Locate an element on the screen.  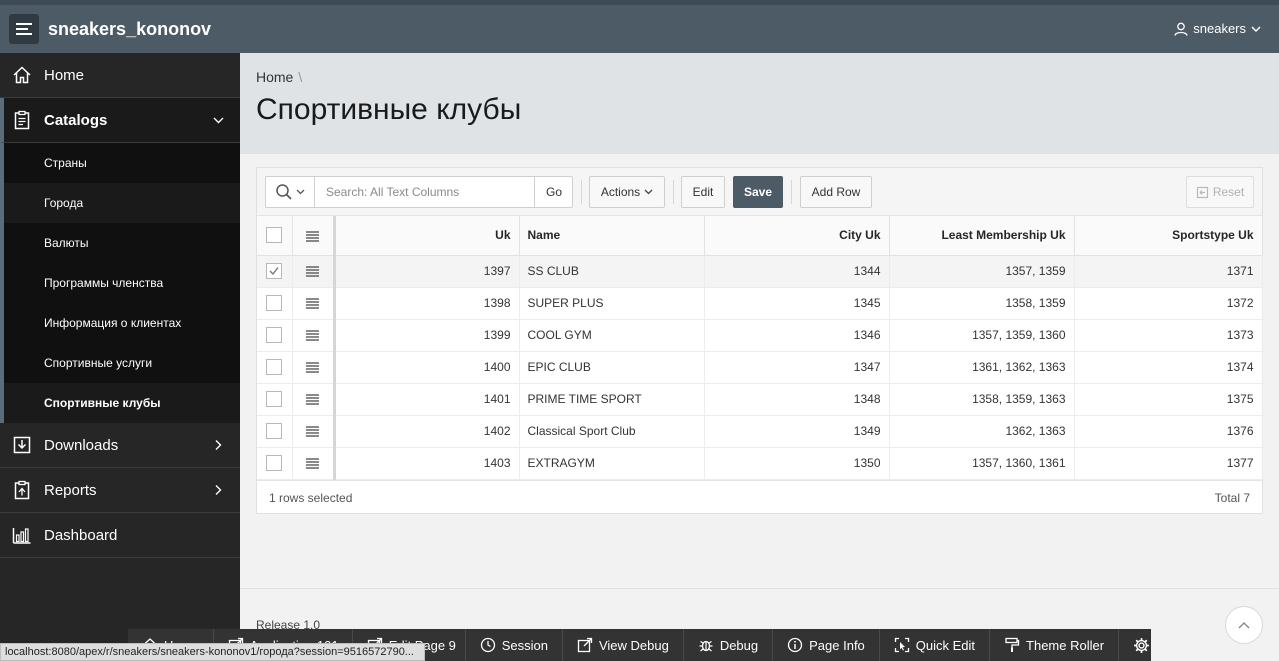
search-input is located at coordinates (425, 192).